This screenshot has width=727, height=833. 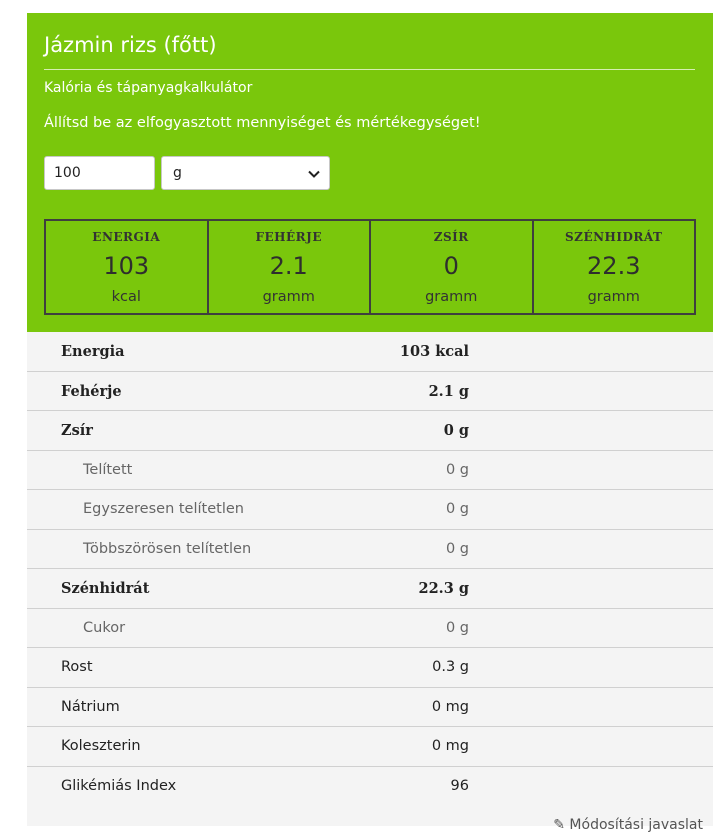 I want to click on table-row: Szénhidrát 22.3 g, so click(x=370, y=589).